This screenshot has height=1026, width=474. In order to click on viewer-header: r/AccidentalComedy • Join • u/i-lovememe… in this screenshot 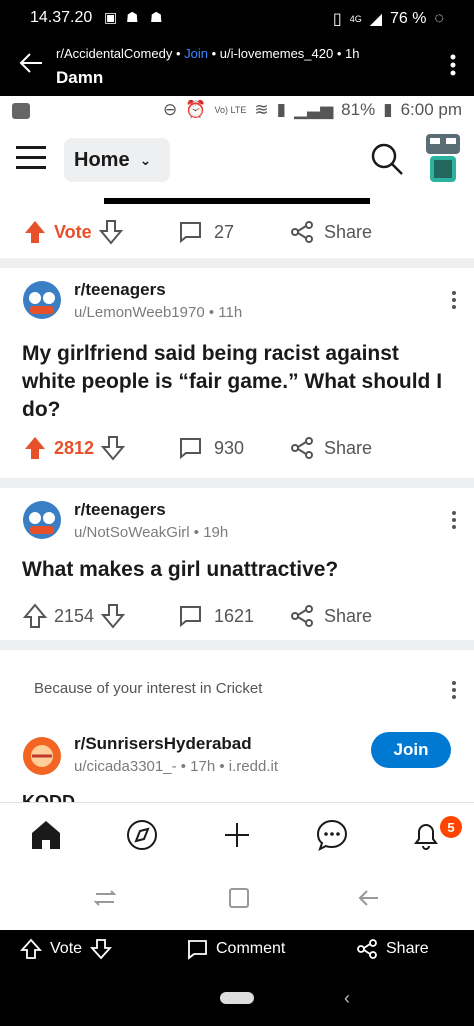, I will do `click(237, 65)`.